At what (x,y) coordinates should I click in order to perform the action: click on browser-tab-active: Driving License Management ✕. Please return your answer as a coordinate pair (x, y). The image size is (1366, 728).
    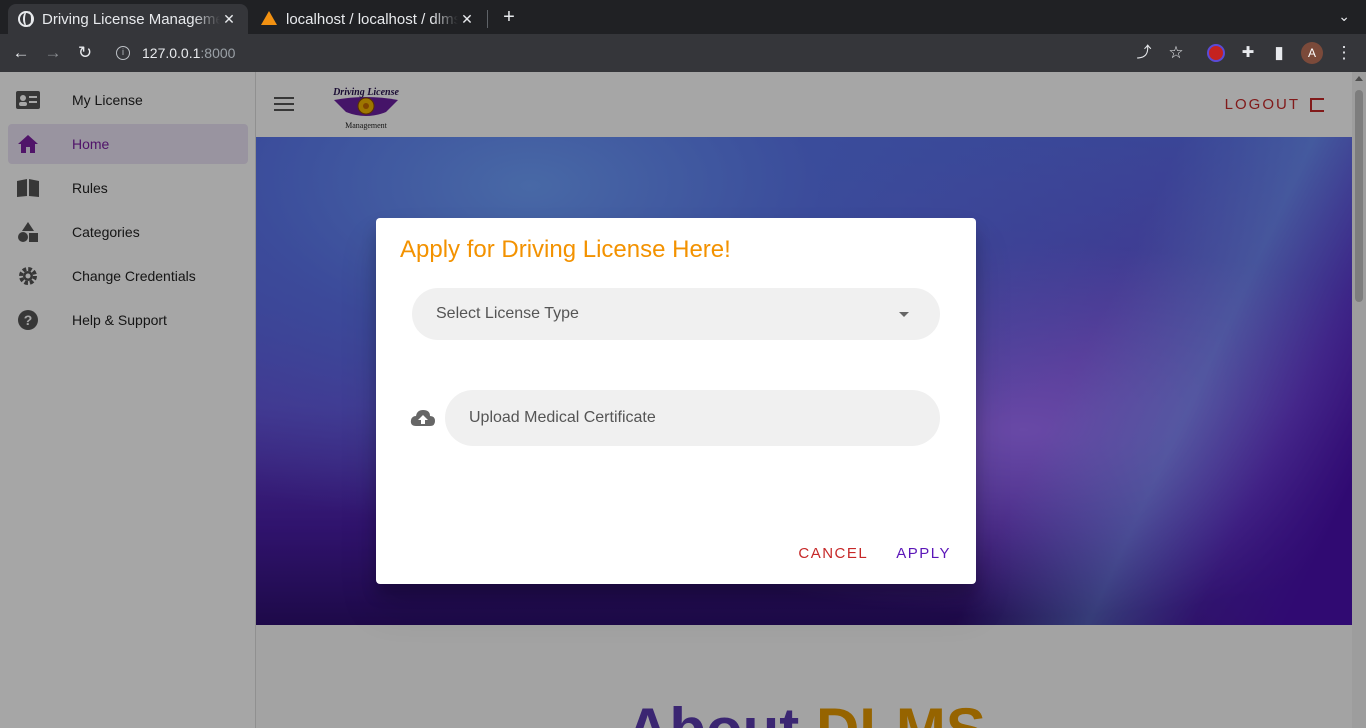
    Looking at the image, I should click on (128, 19).